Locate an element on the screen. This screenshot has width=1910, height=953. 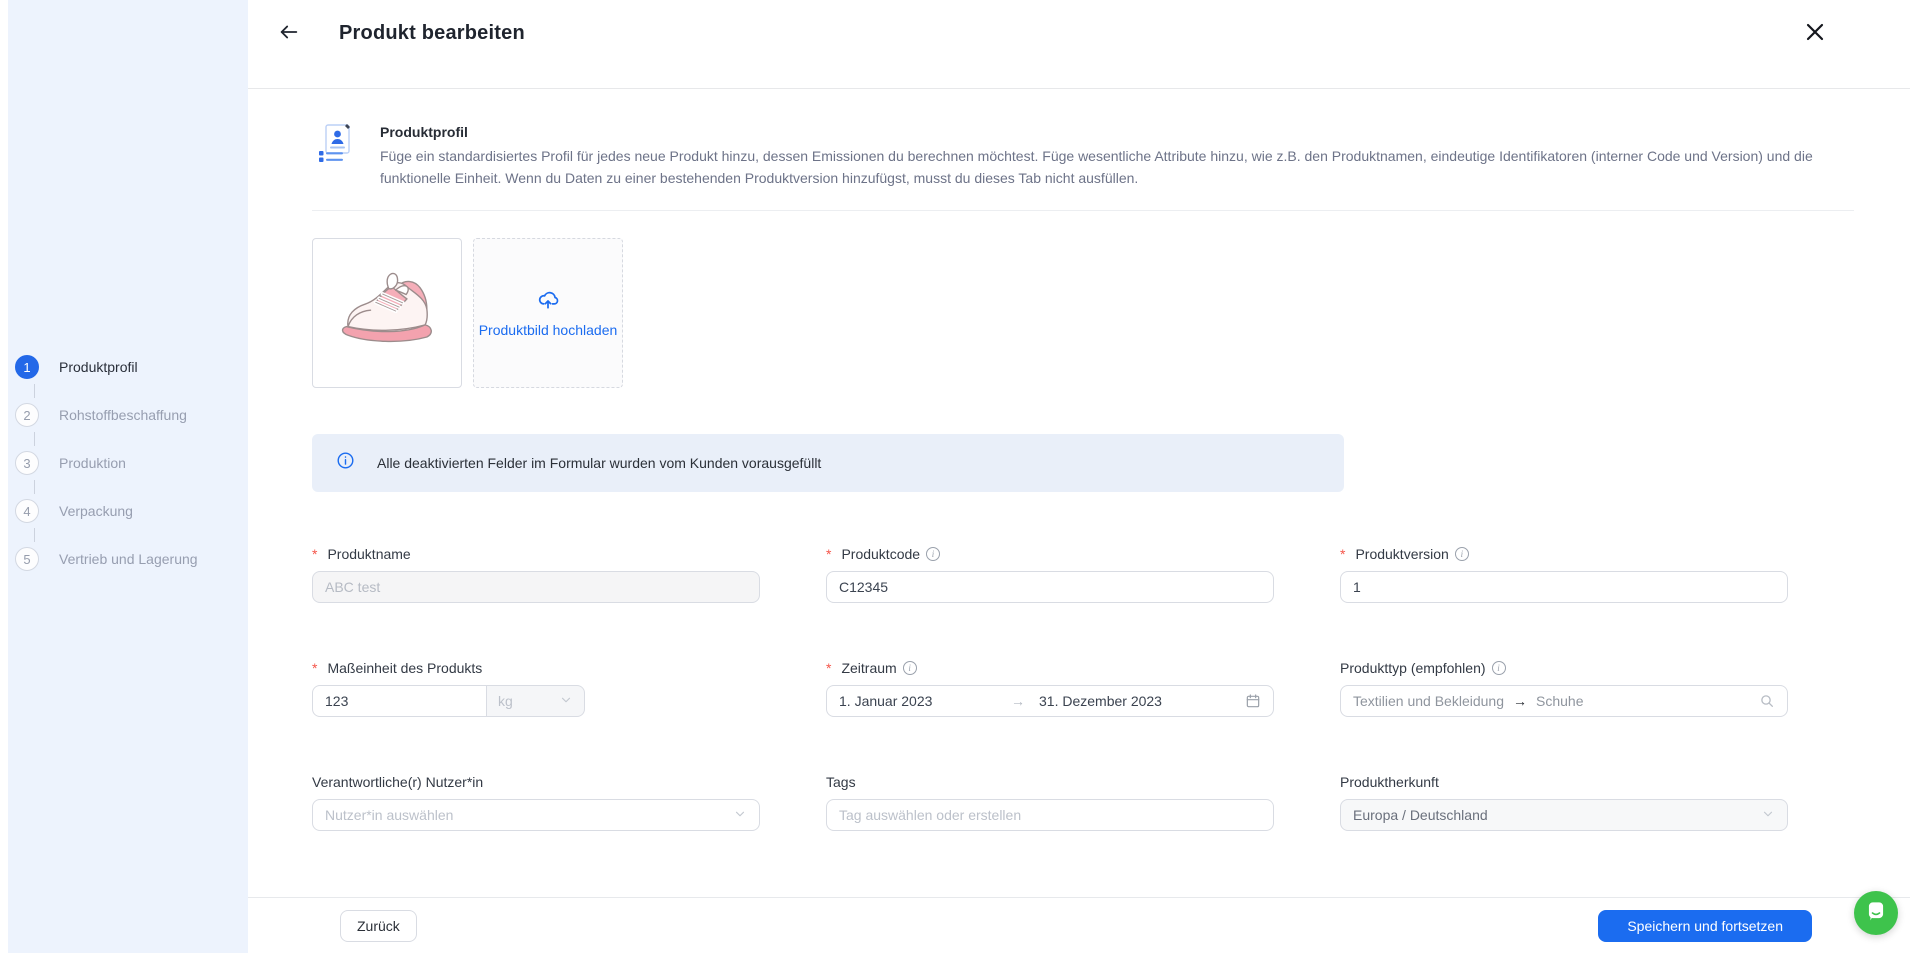
product-image-row: Produktbild hochladen is located at coordinates (1083, 313).